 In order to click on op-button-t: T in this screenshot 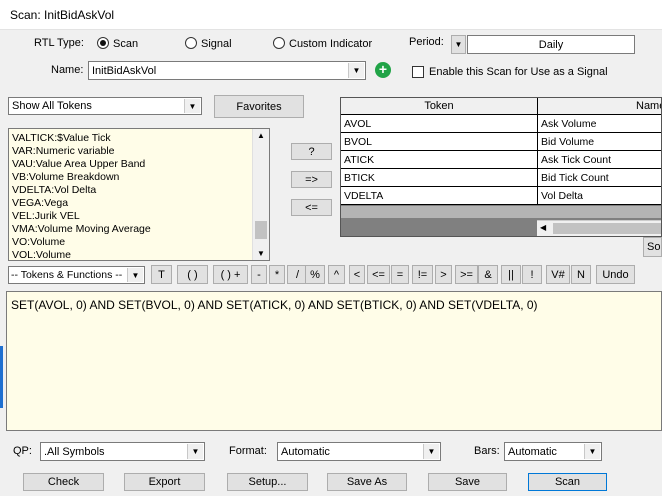, I will do `click(161, 274)`.